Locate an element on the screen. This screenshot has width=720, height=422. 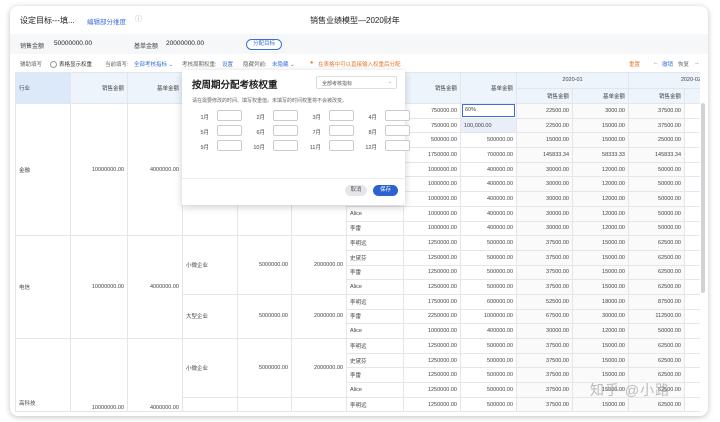
indicator-select: 全部考核指标 ⌄ is located at coordinates (356, 82).